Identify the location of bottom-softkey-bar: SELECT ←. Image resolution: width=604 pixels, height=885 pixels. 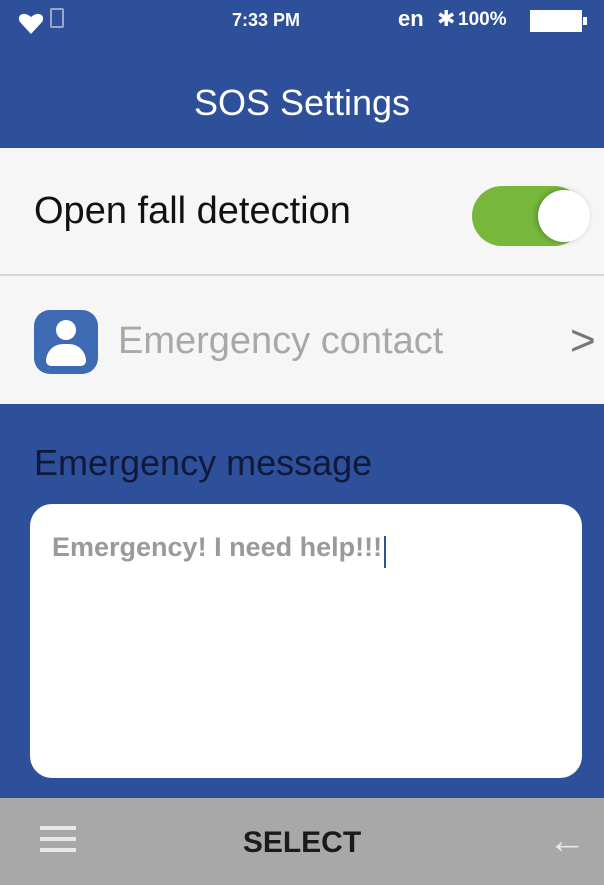
(302, 841).